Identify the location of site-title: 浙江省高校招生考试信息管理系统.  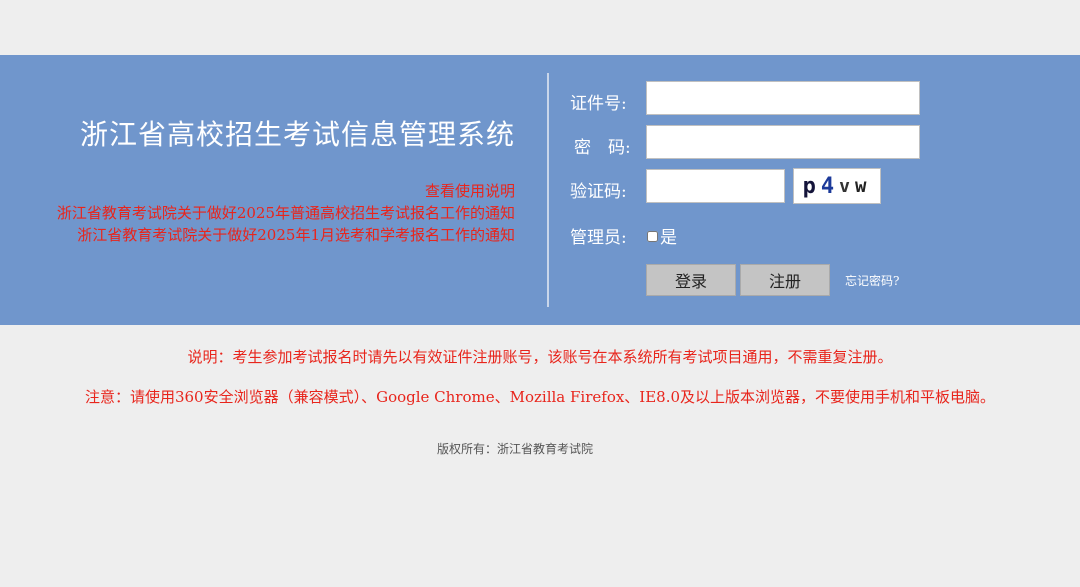
(297, 134).